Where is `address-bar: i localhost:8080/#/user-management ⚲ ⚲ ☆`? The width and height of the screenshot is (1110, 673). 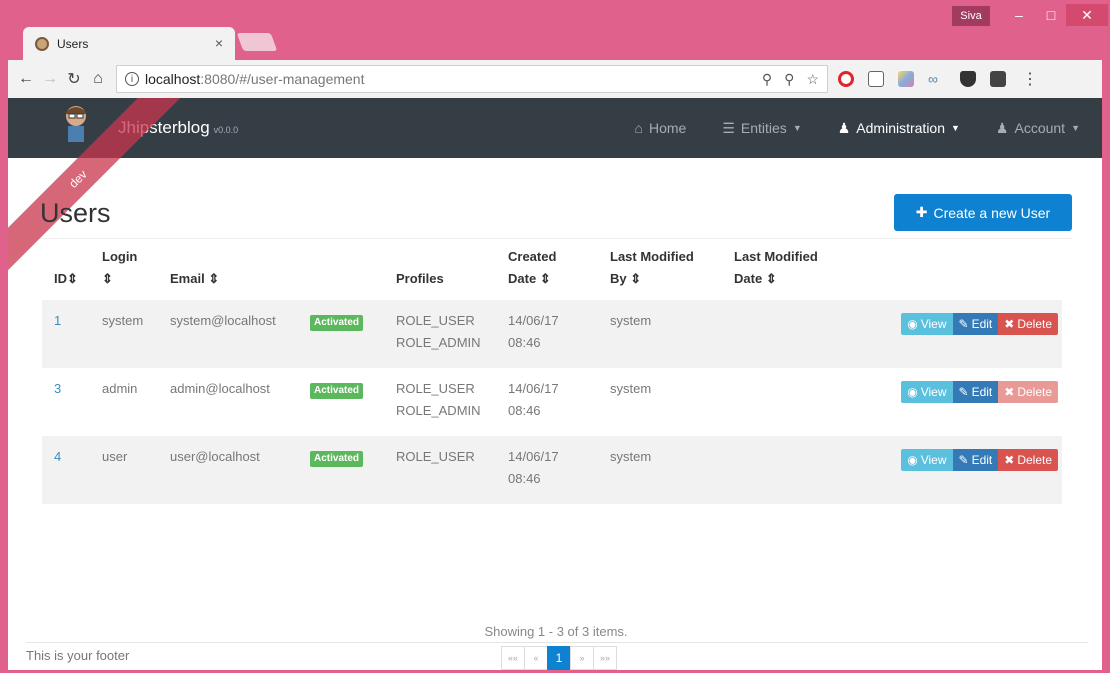
address-bar: i localhost:8080/#/user-management ⚲ ⚲ ☆ is located at coordinates (472, 79).